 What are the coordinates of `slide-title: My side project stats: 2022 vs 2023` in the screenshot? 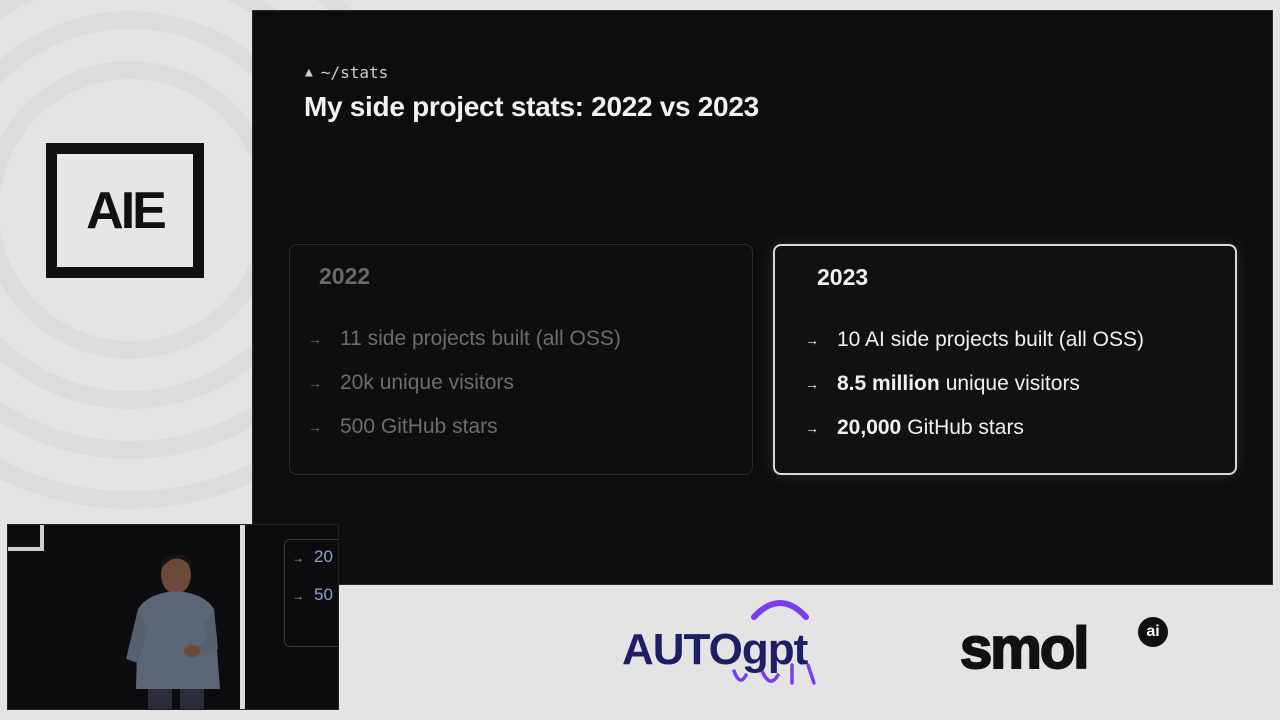 It's located at (531, 106).